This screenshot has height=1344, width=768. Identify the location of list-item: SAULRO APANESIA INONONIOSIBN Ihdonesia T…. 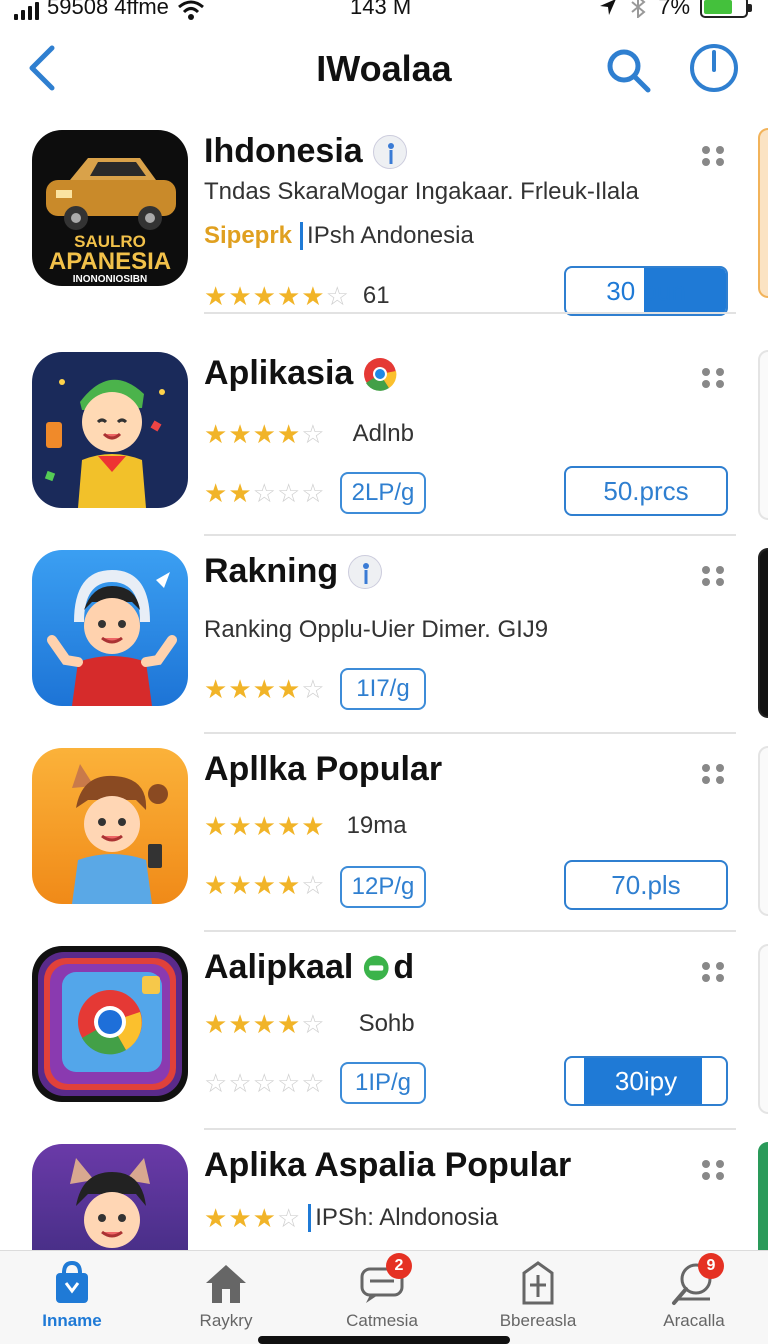
(384, 217).